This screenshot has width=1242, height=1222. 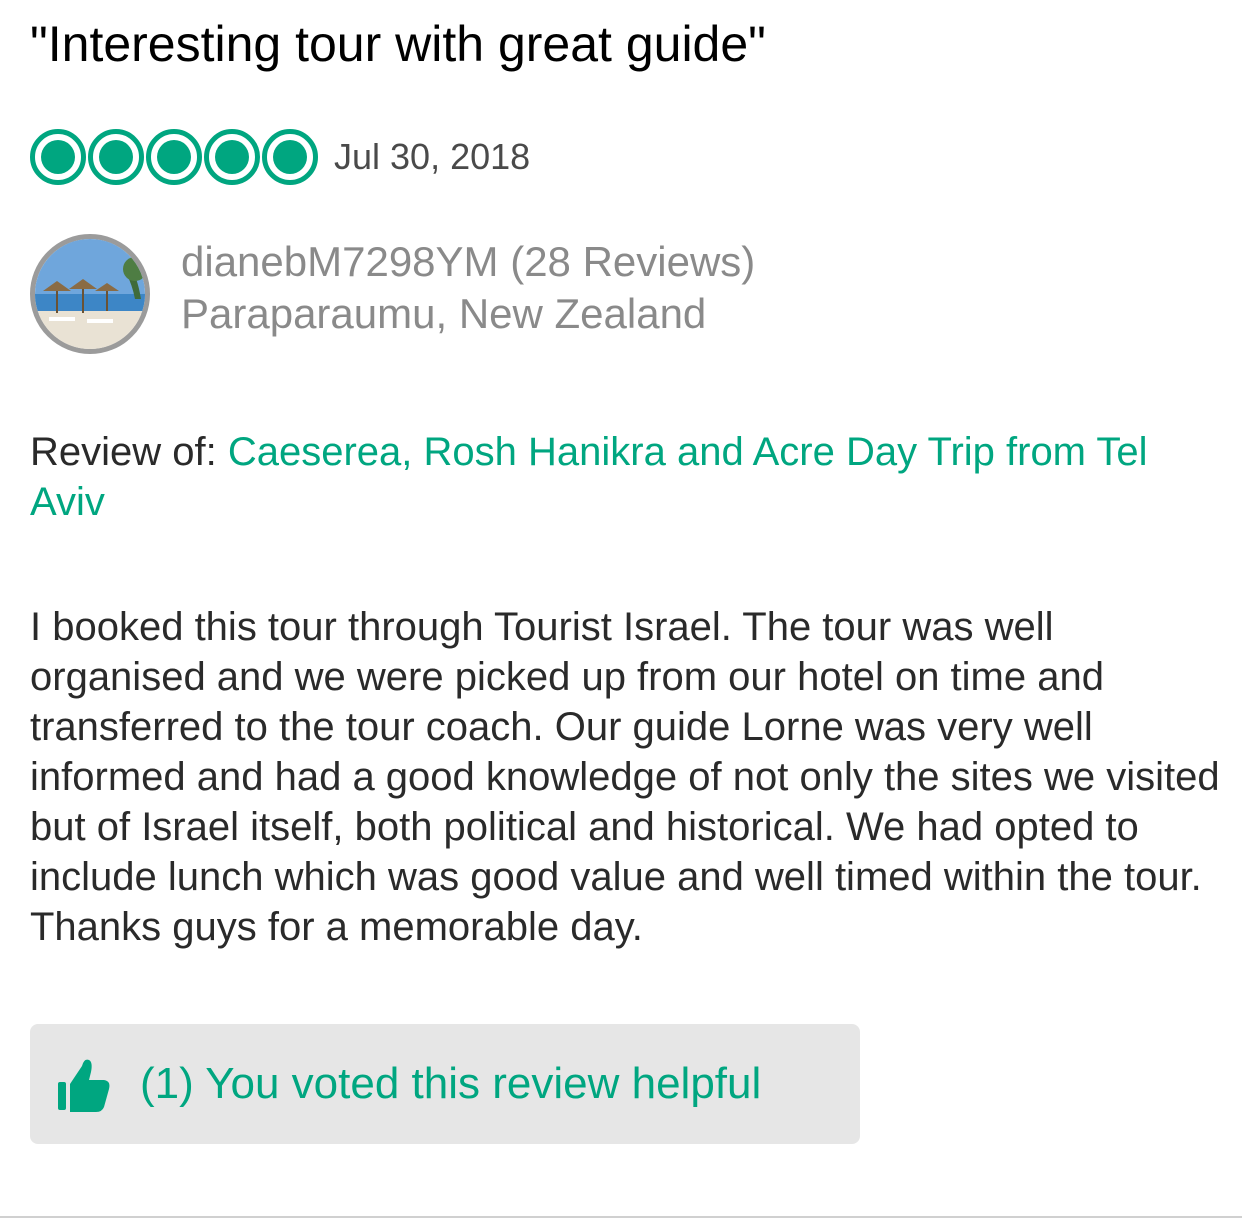 What do you see at coordinates (468, 262) in the screenshot?
I see `reviewer-name: dianebM7298YM (28 Reviews)` at bounding box center [468, 262].